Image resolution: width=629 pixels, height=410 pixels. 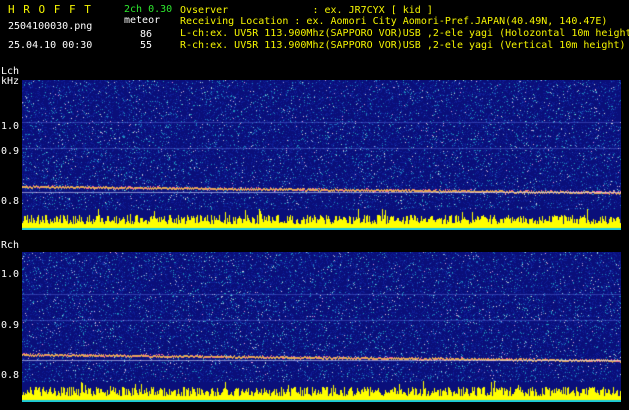 I want to click on rch-meteor-count: 55, so click(x=146, y=45).